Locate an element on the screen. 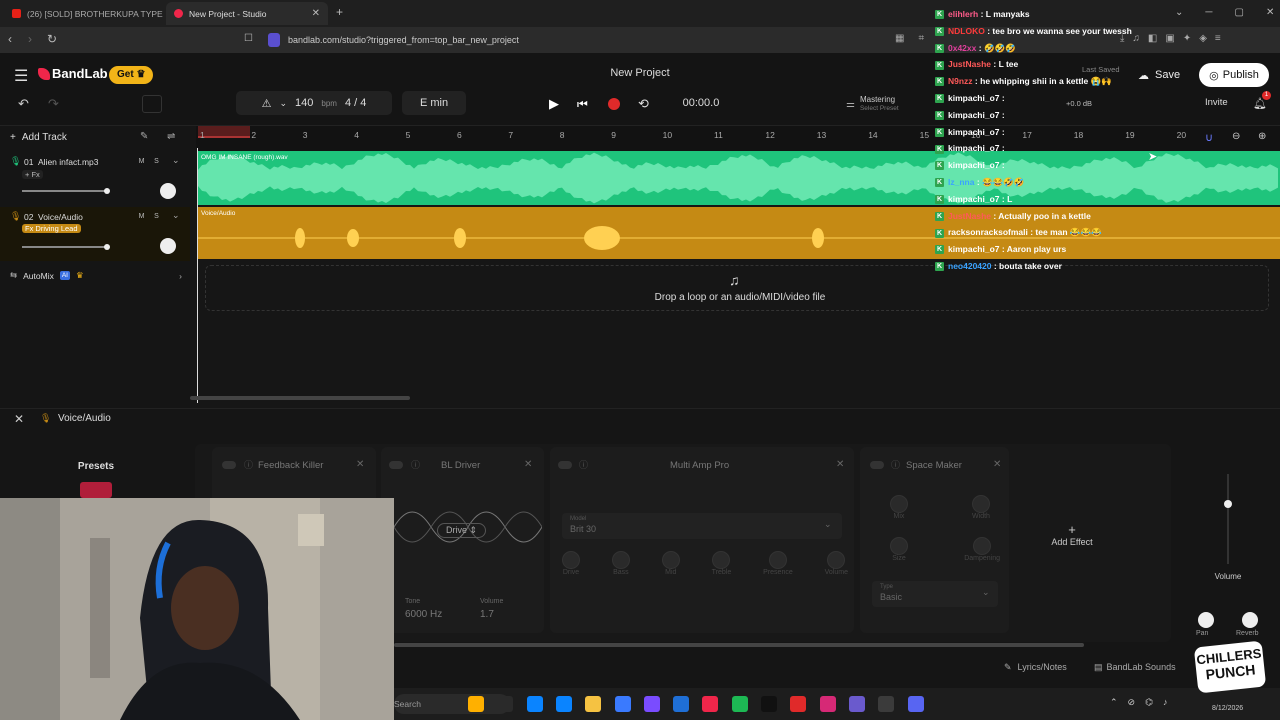 The height and width of the screenshot is (720, 1280). effects-scrollbar is located at coordinates (782, 645).